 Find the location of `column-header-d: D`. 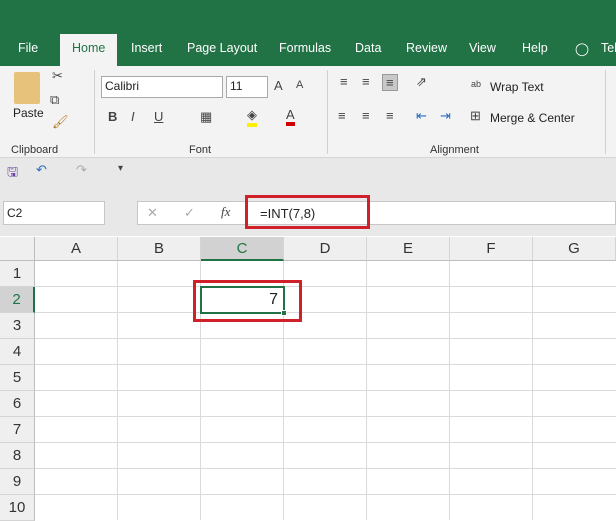

column-header-d: D is located at coordinates (325, 249).